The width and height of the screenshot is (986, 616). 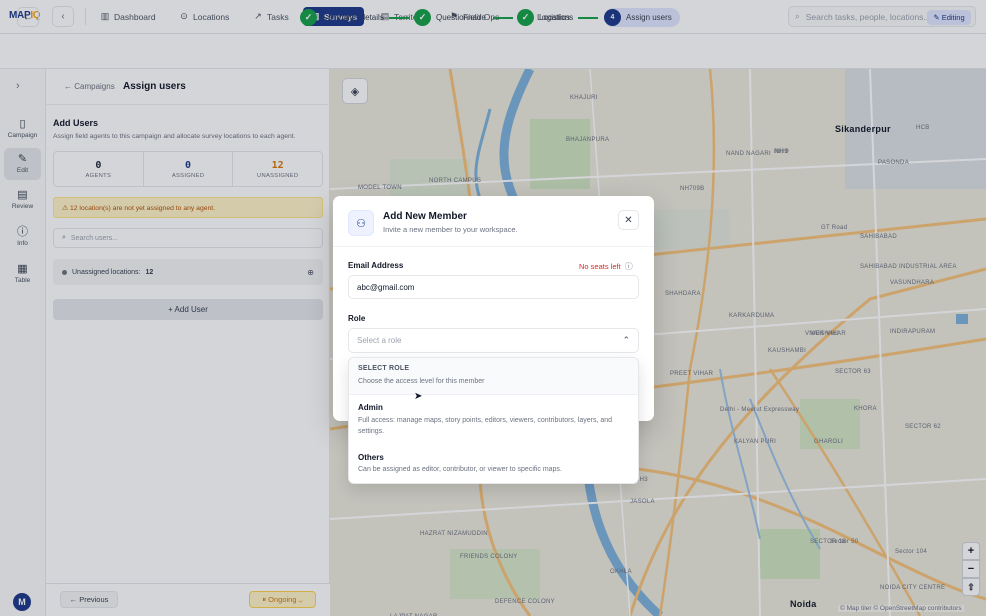 I want to click on chevron-up-icon: ⌃, so click(x=626, y=340).